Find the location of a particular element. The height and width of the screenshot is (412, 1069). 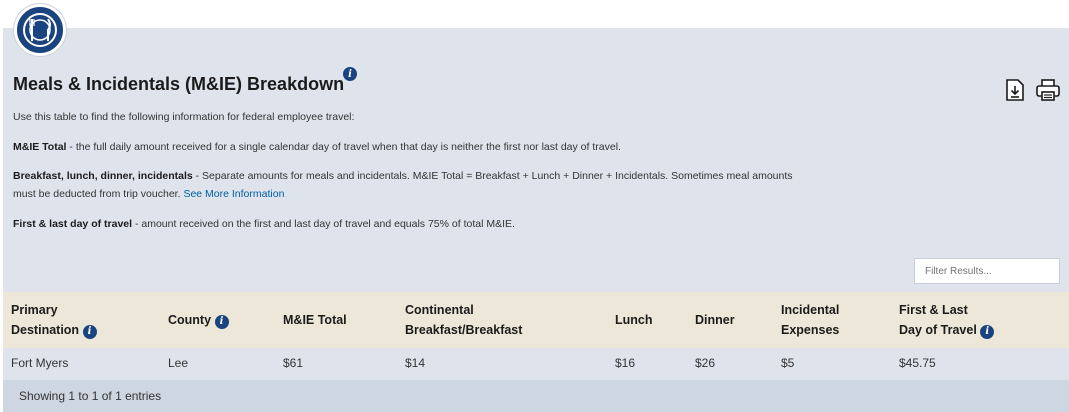

page-title: Meals & Incidentals (M&IE) Breakdown is located at coordinates (179, 84).